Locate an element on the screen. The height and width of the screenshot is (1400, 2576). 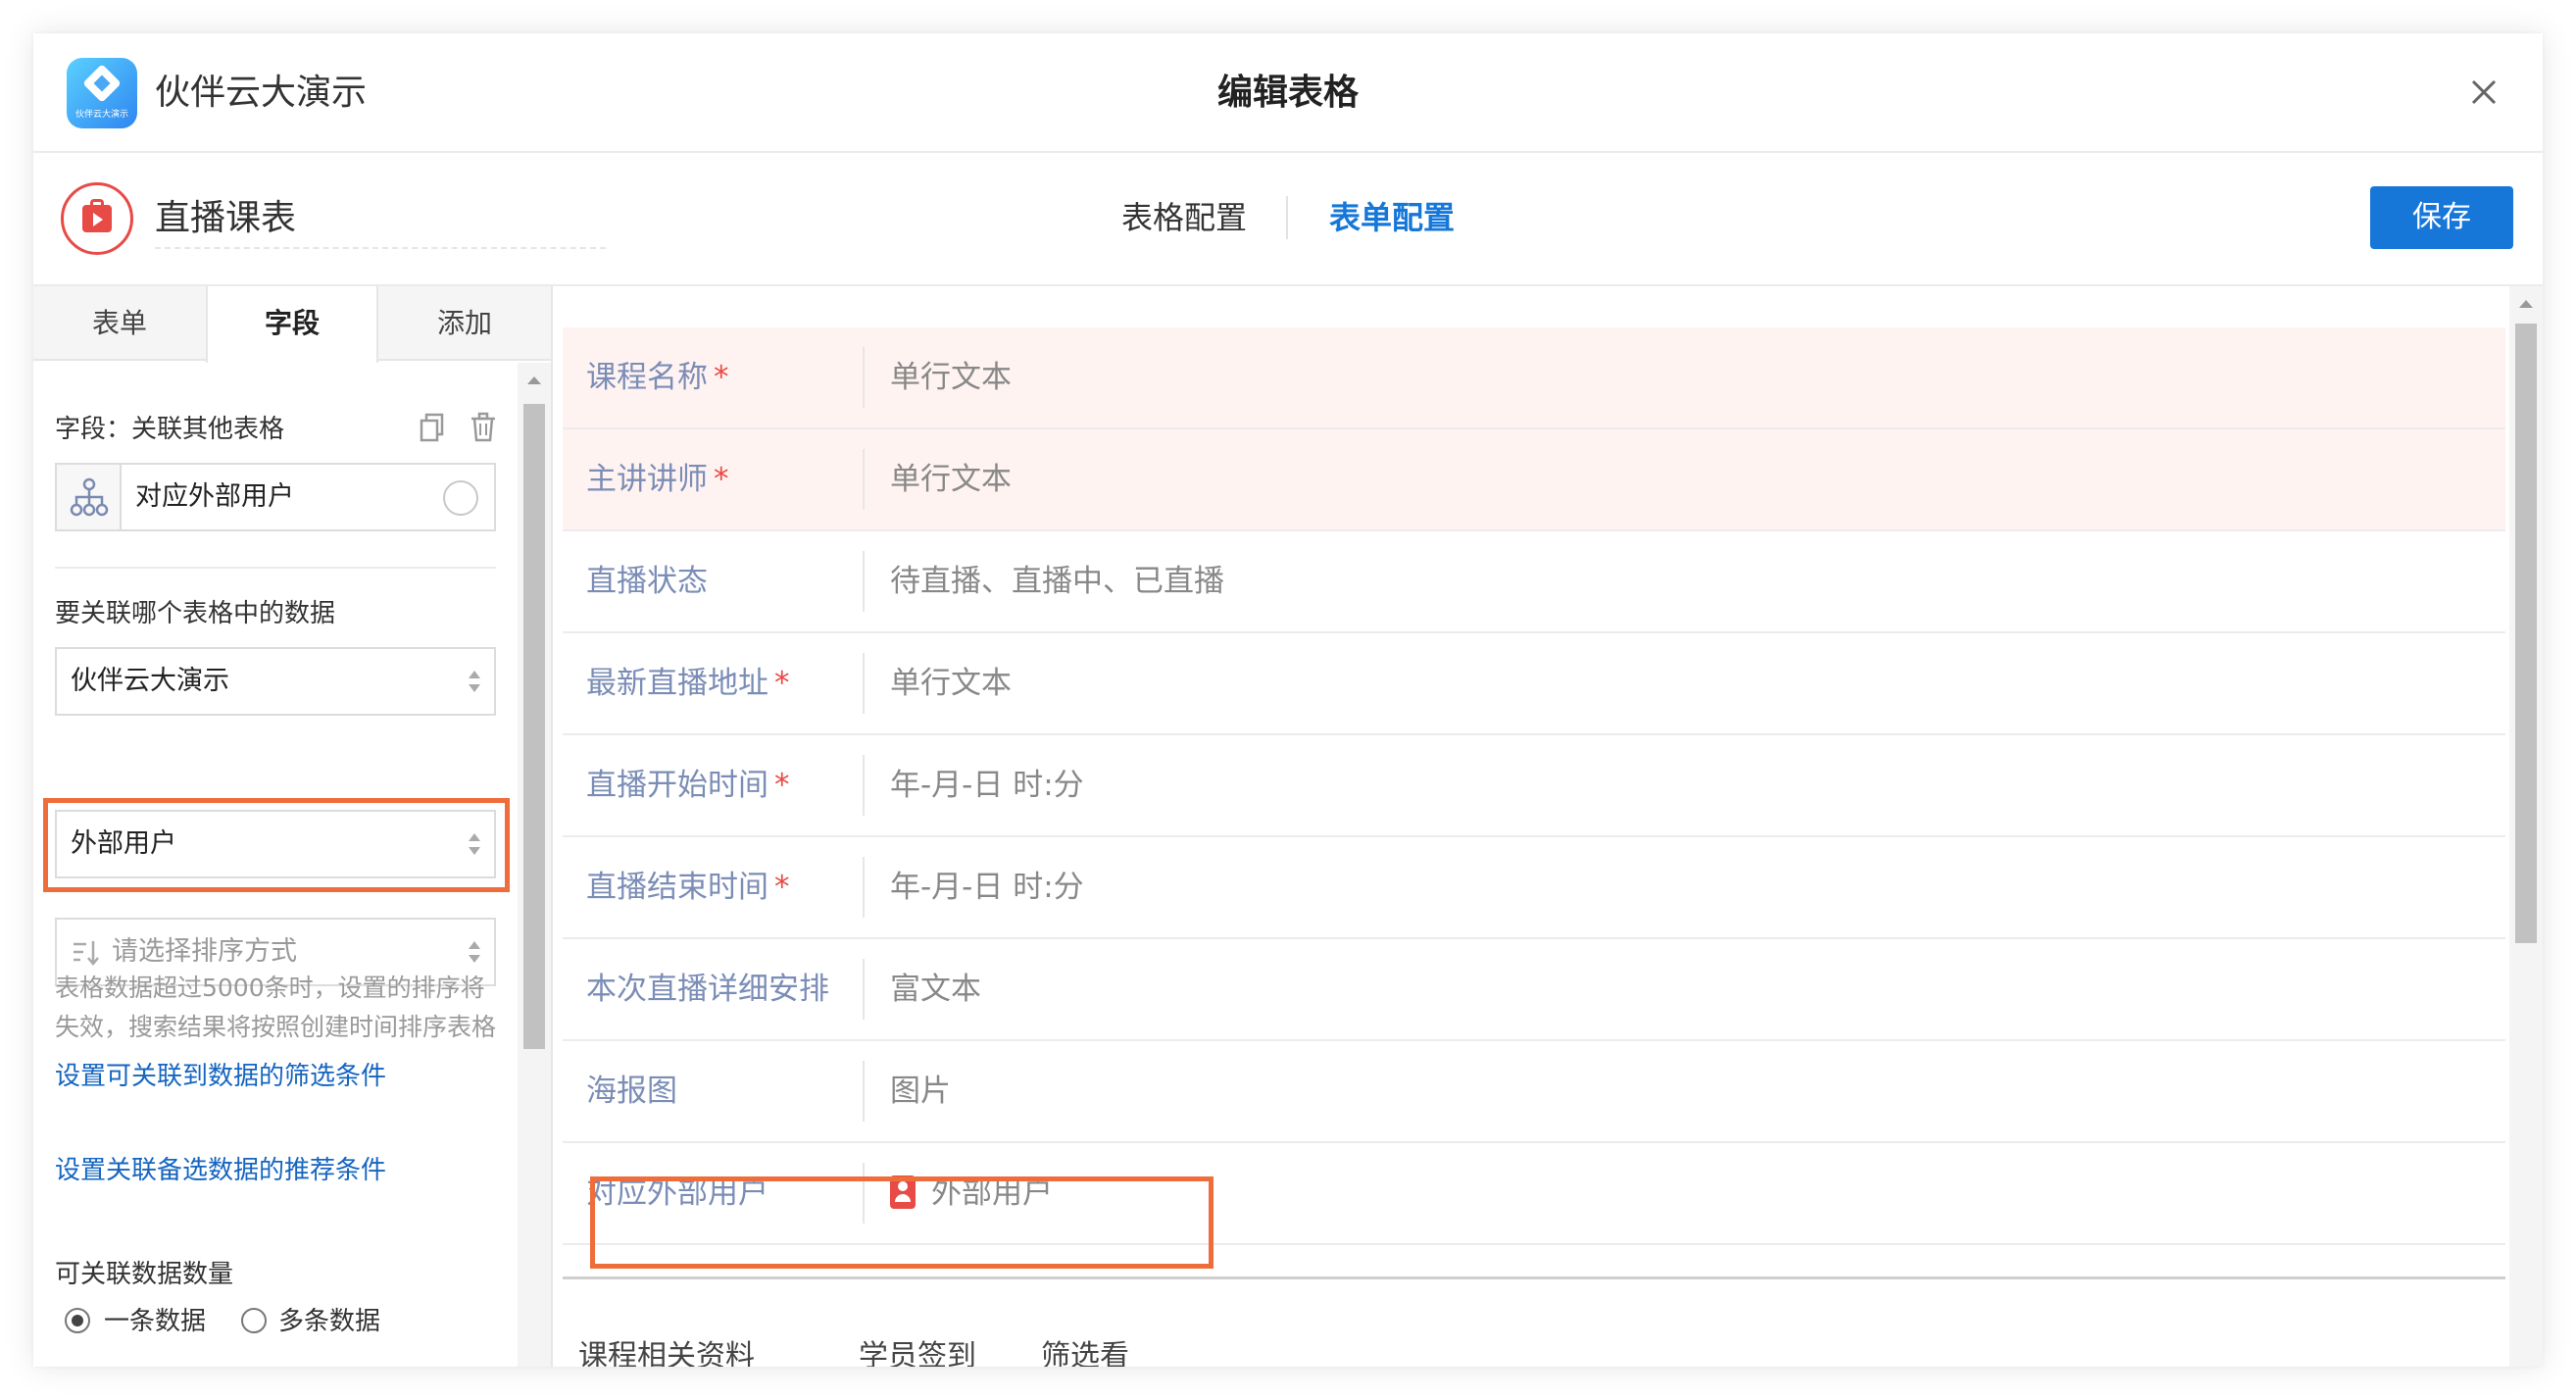
form-field-label-text: 课程名称 is located at coordinates (647, 377).